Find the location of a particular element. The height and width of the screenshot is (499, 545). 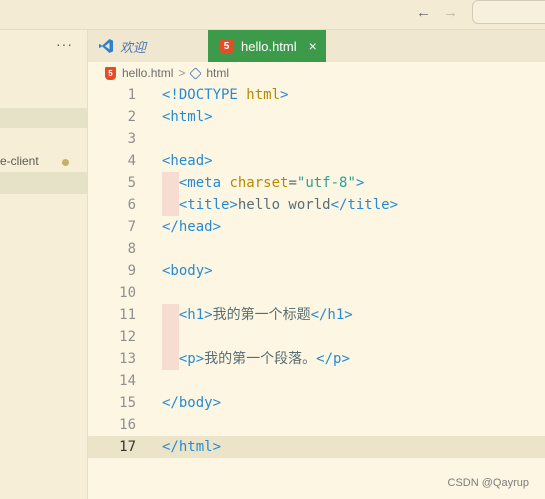

title-bar: ← → is located at coordinates (272, 15).